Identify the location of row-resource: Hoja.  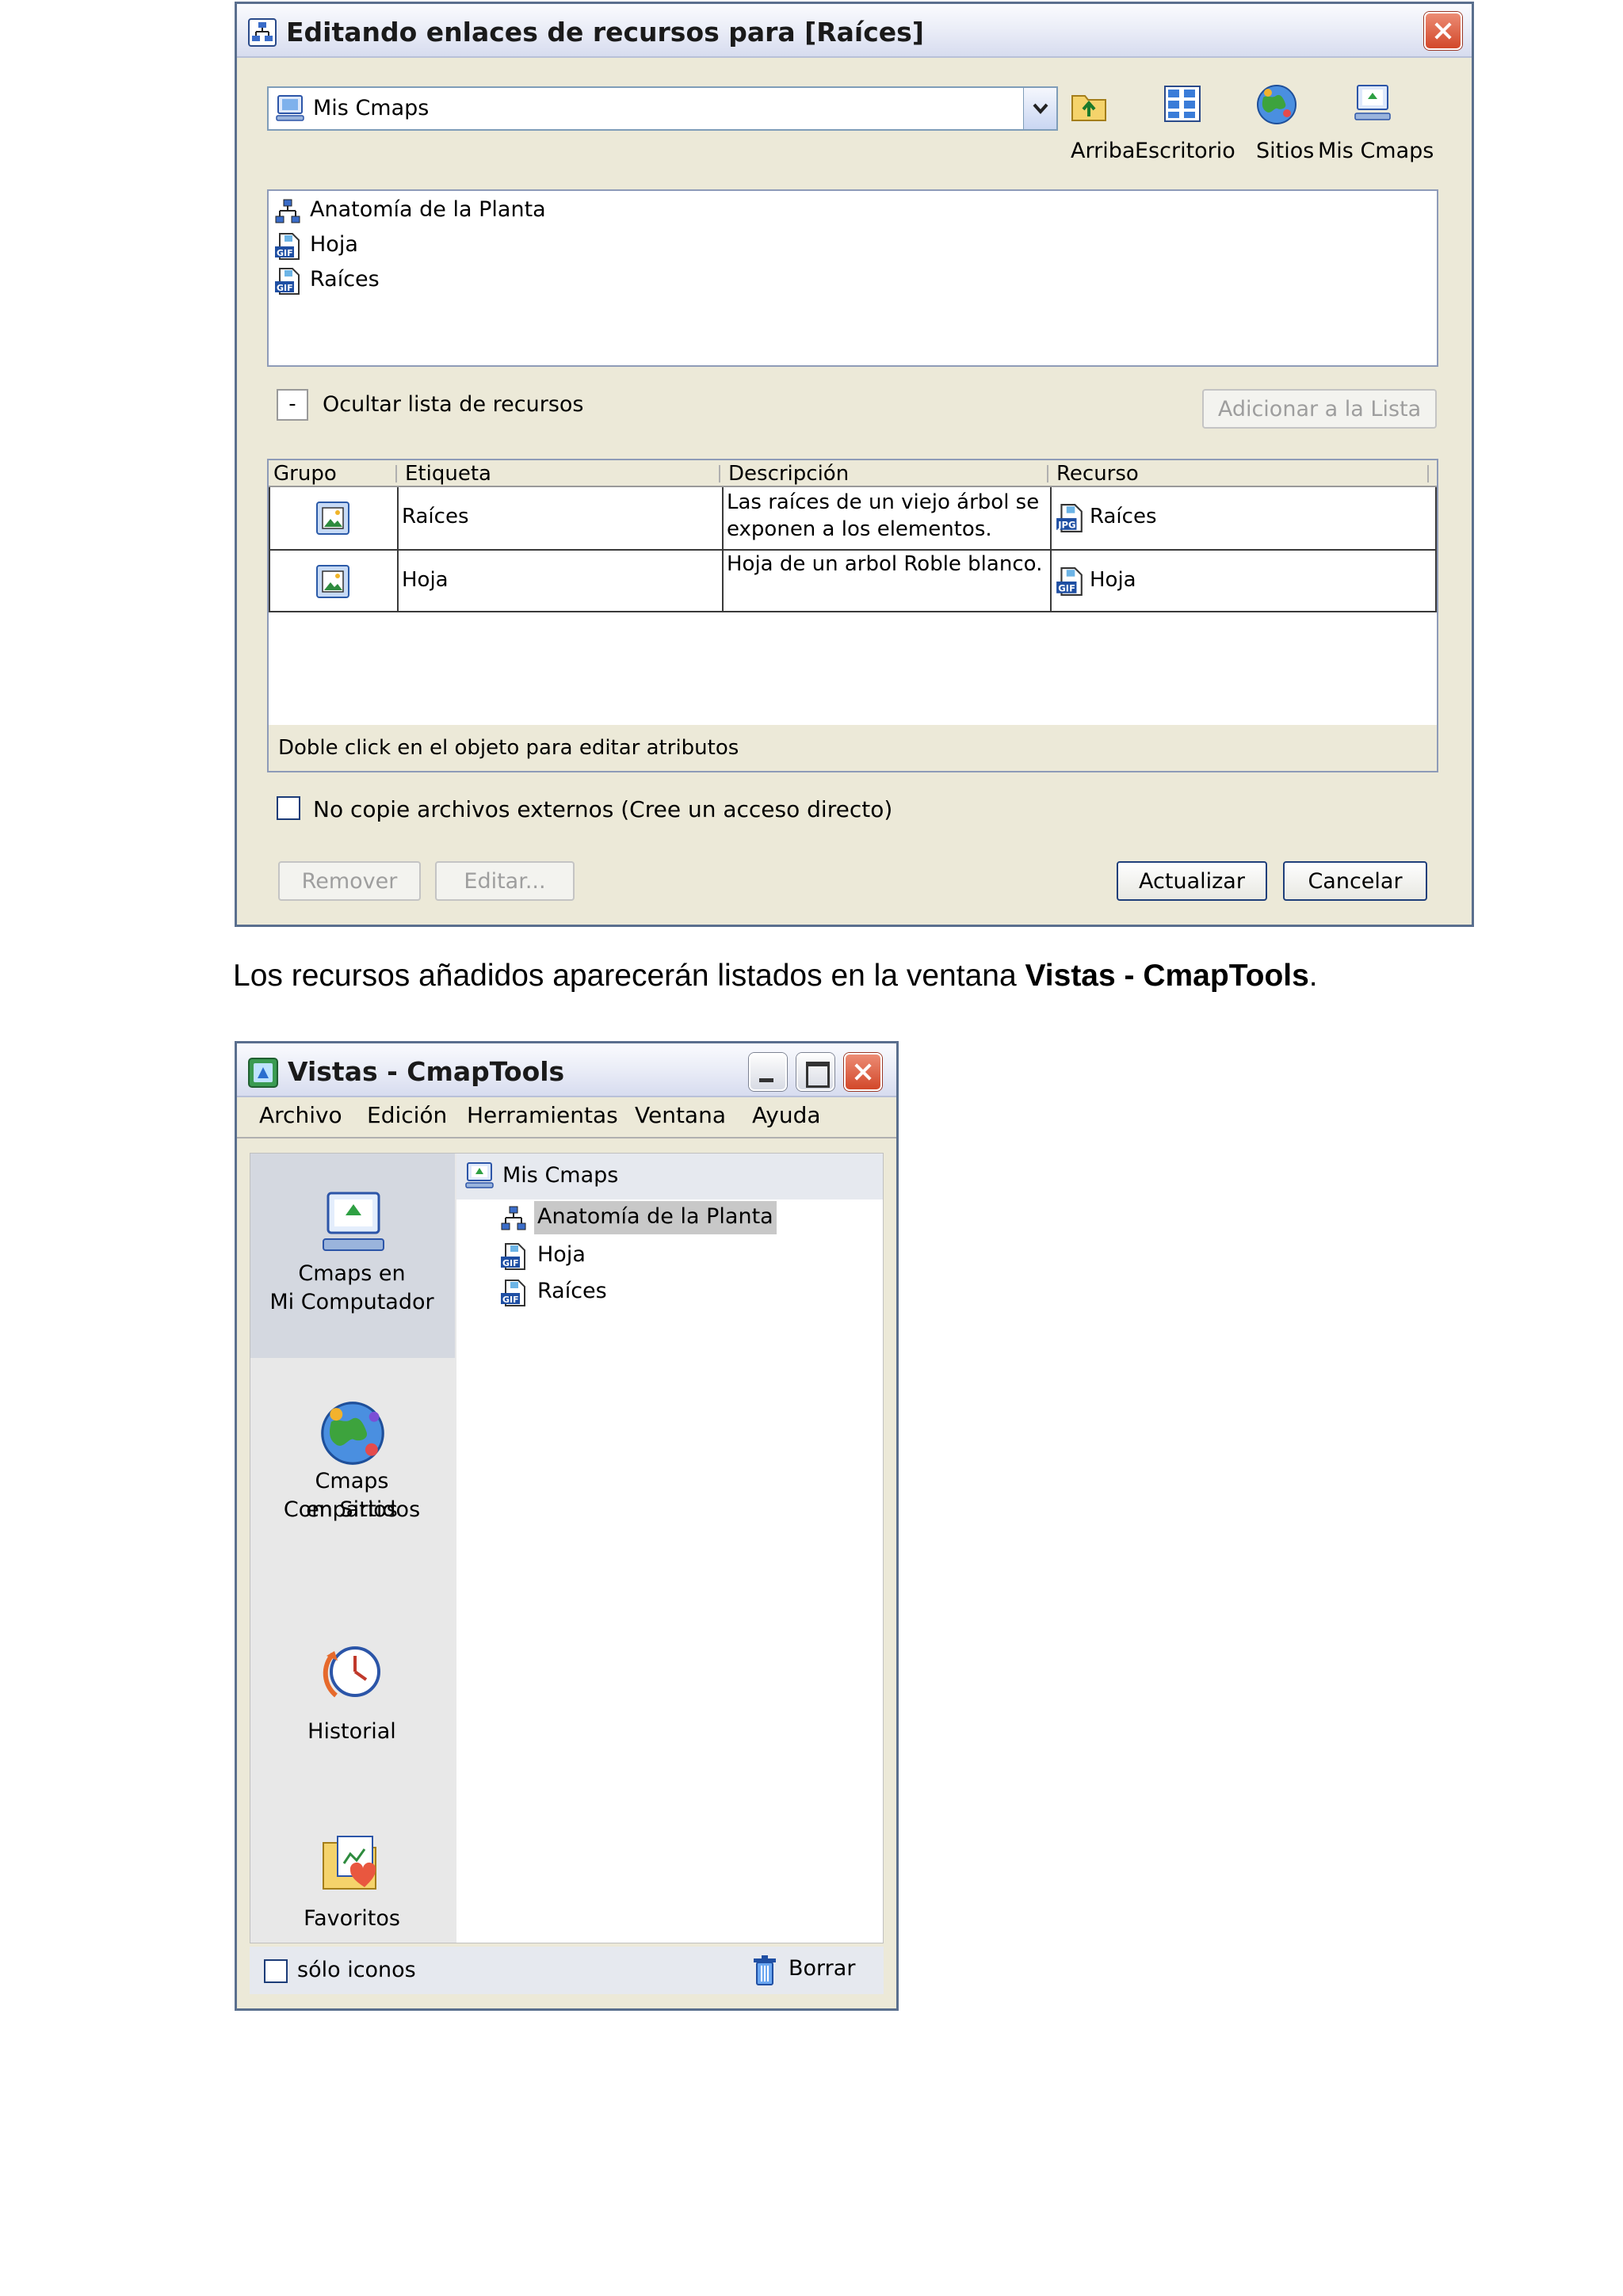
(1113, 580).